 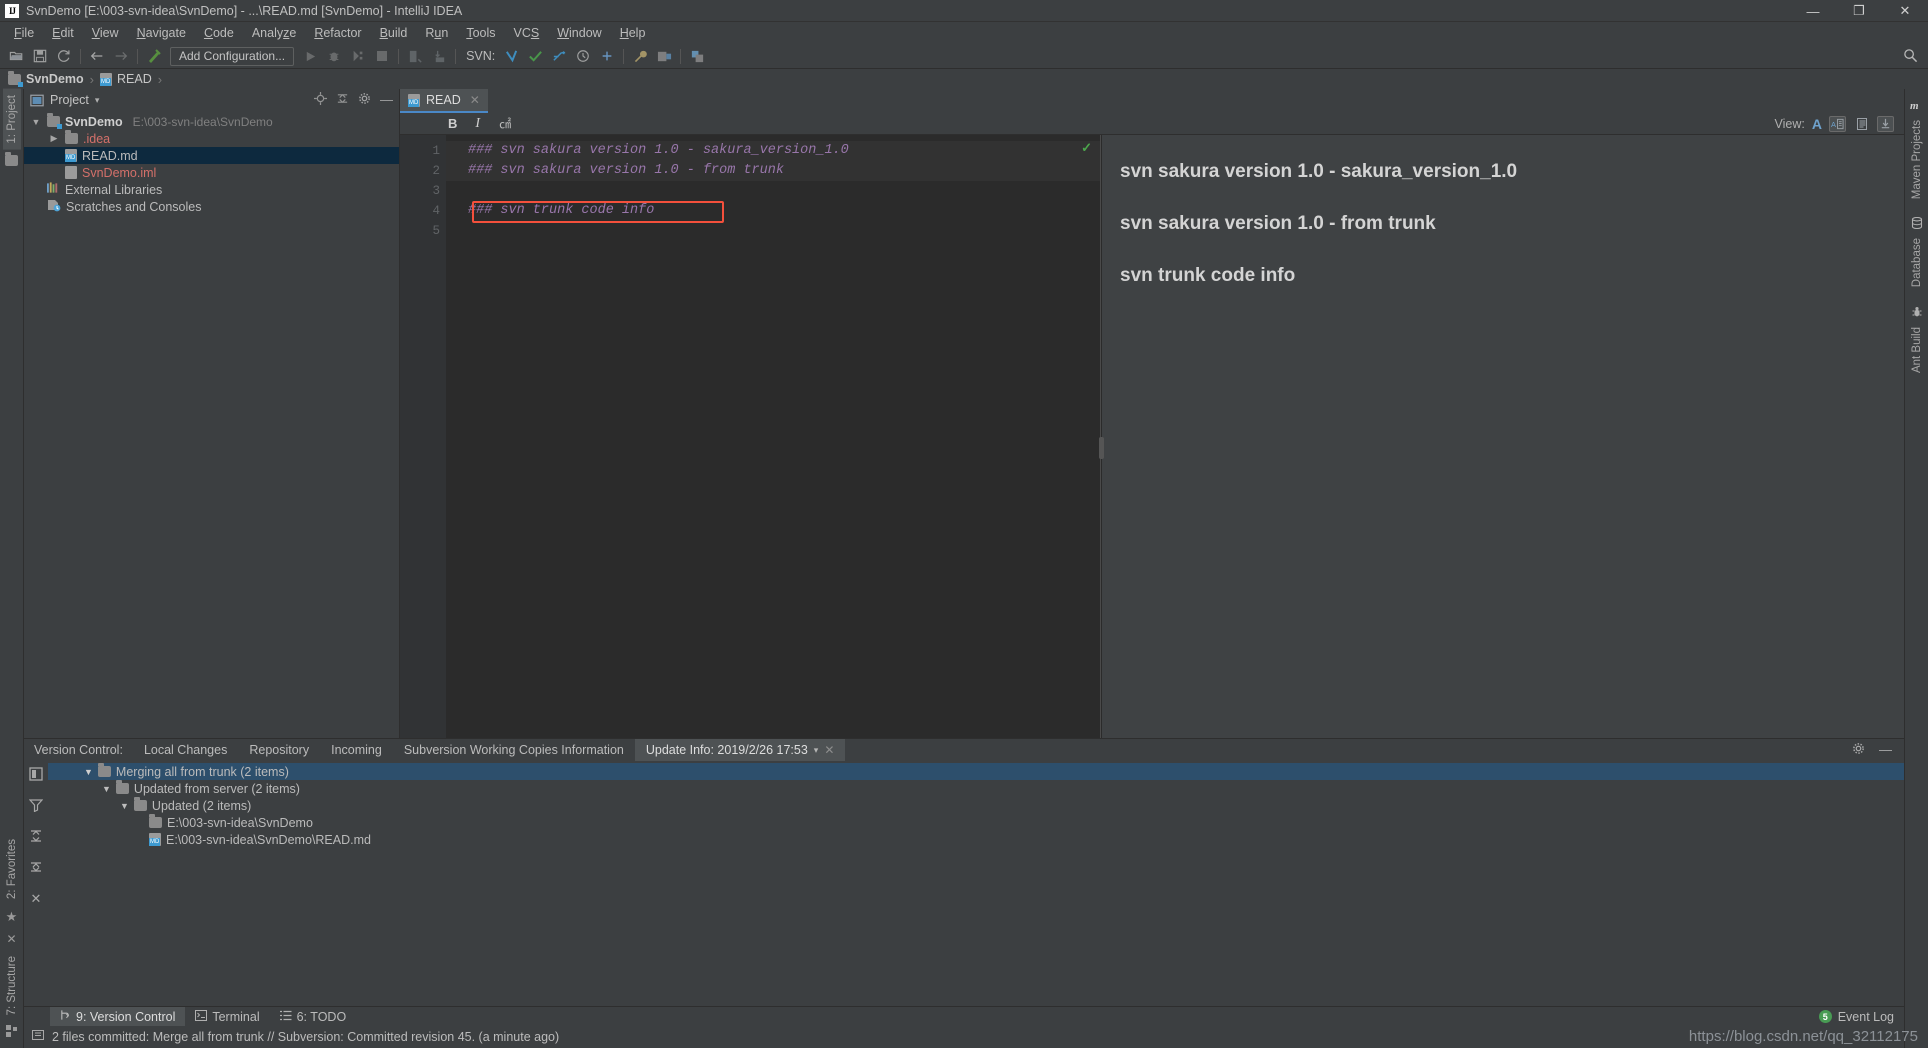 What do you see at coordinates (1917, 159) in the screenshot?
I see `sidebar-tab-maven-projects: Maven Projects` at bounding box center [1917, 159].